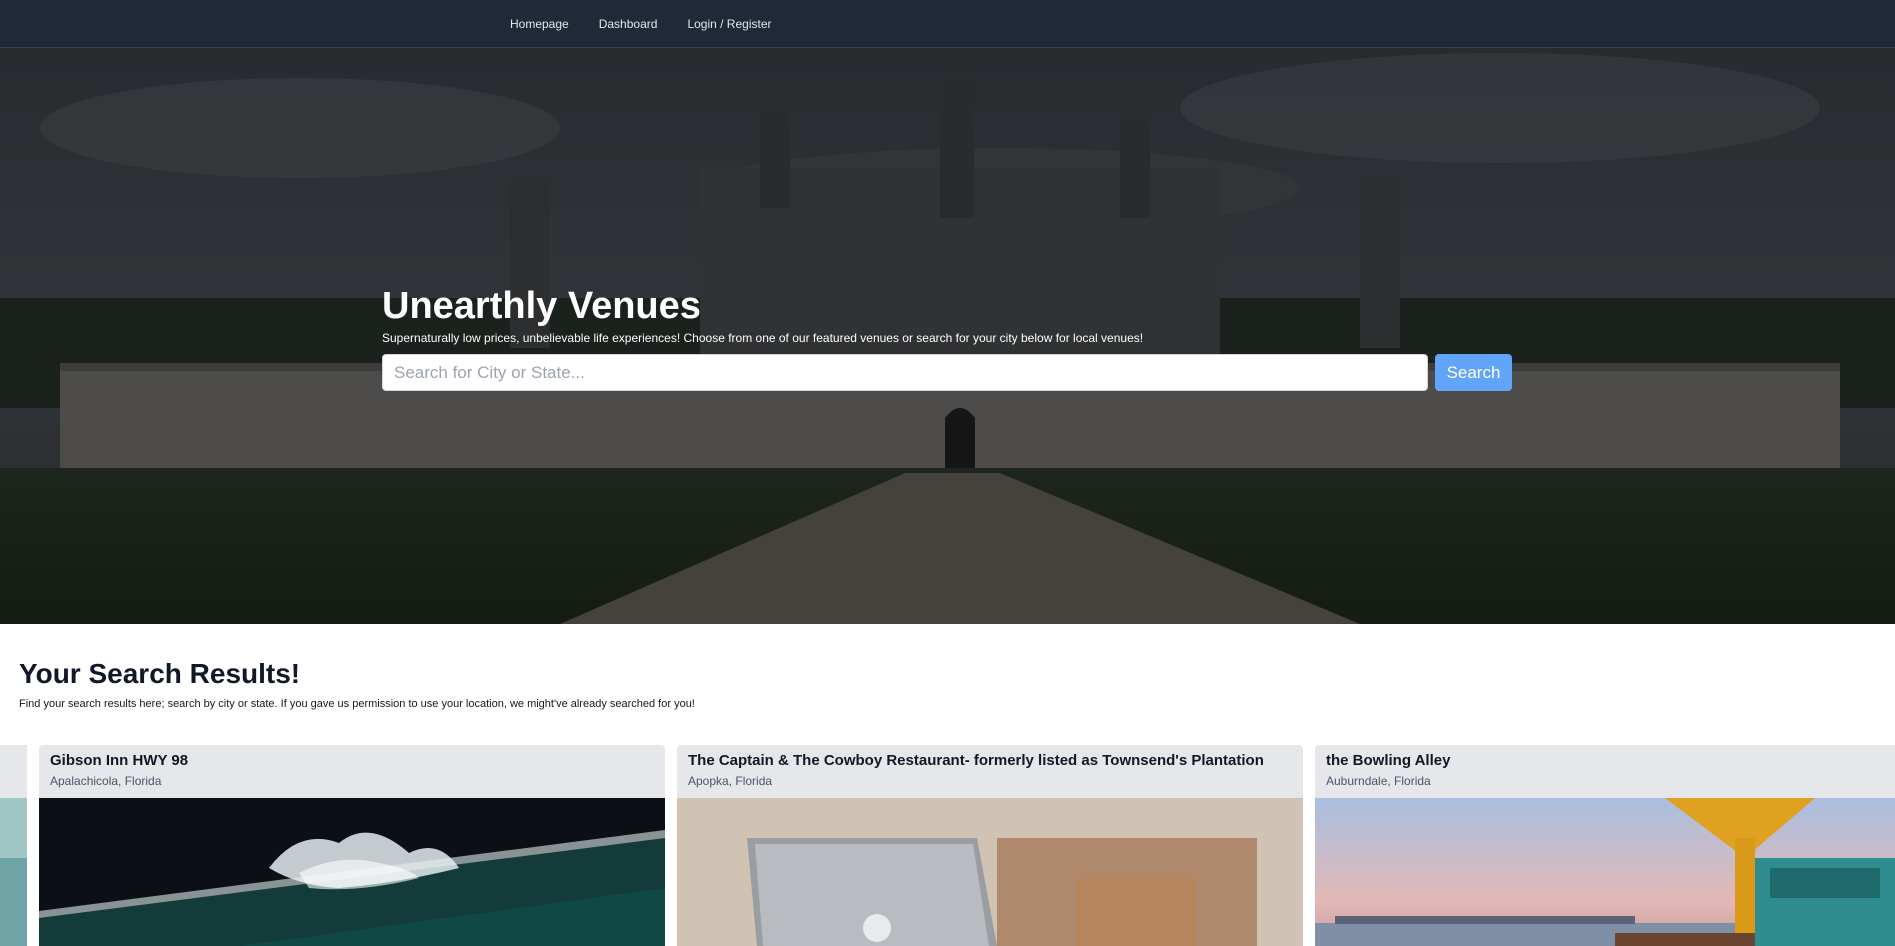  I want to click on nav-link-homepage: Homepage, so click(539, 24).